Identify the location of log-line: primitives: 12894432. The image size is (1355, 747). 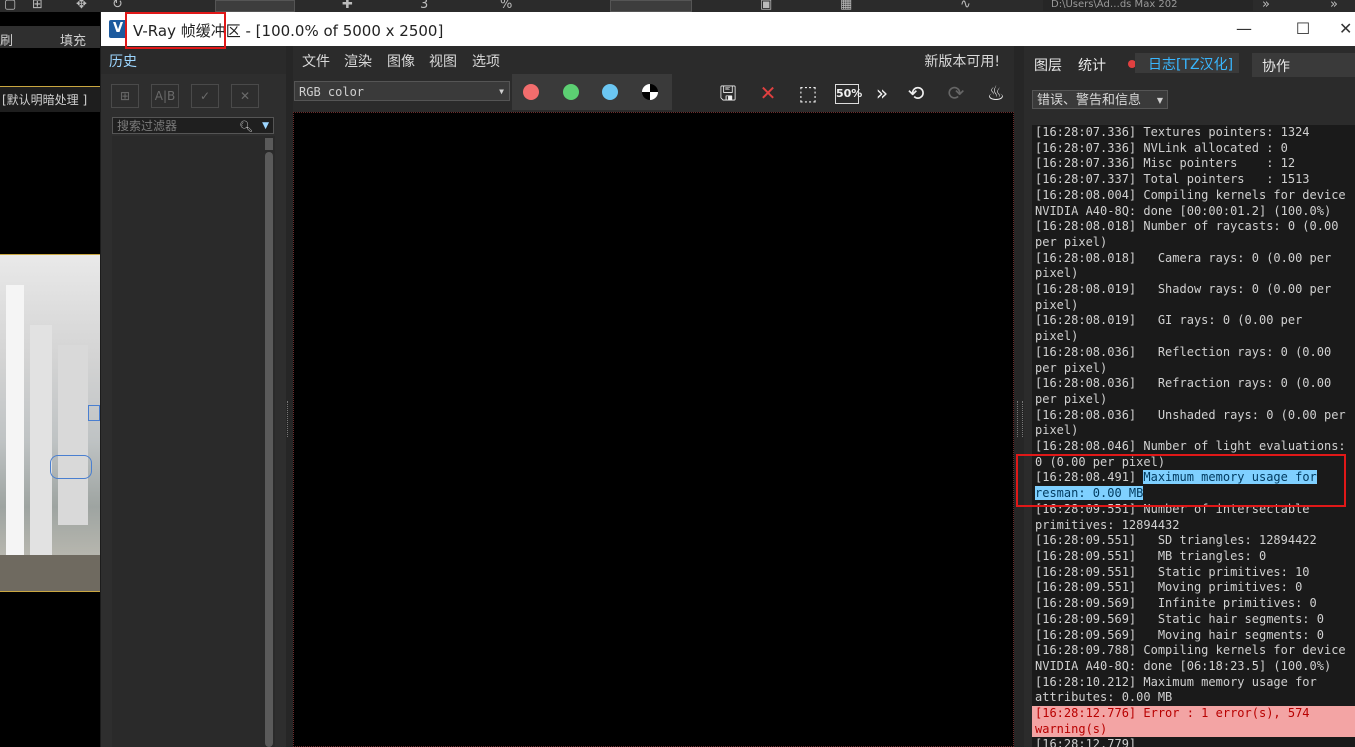
(1193, 525).